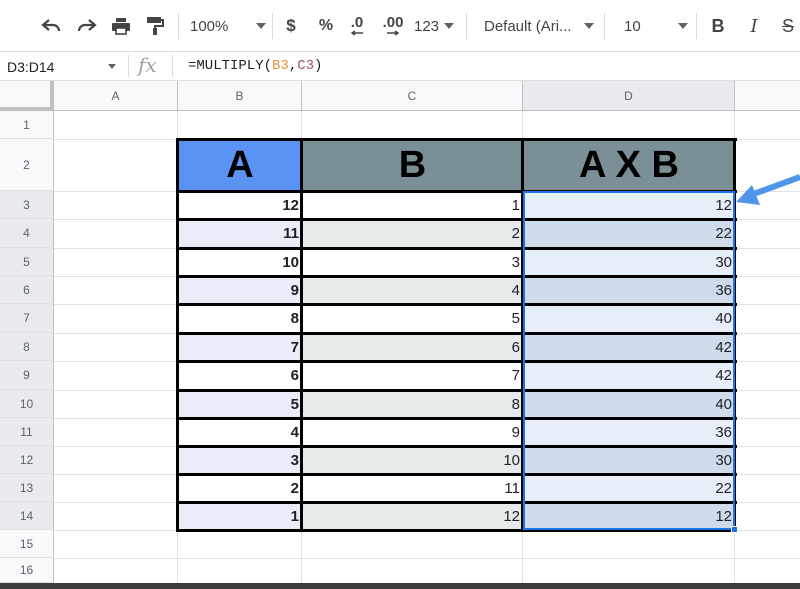 This screenshot has width=800, height=589. Describe the element at coordinates (240, 404) in the screenshot. I see `cell-a: 5` at that location.